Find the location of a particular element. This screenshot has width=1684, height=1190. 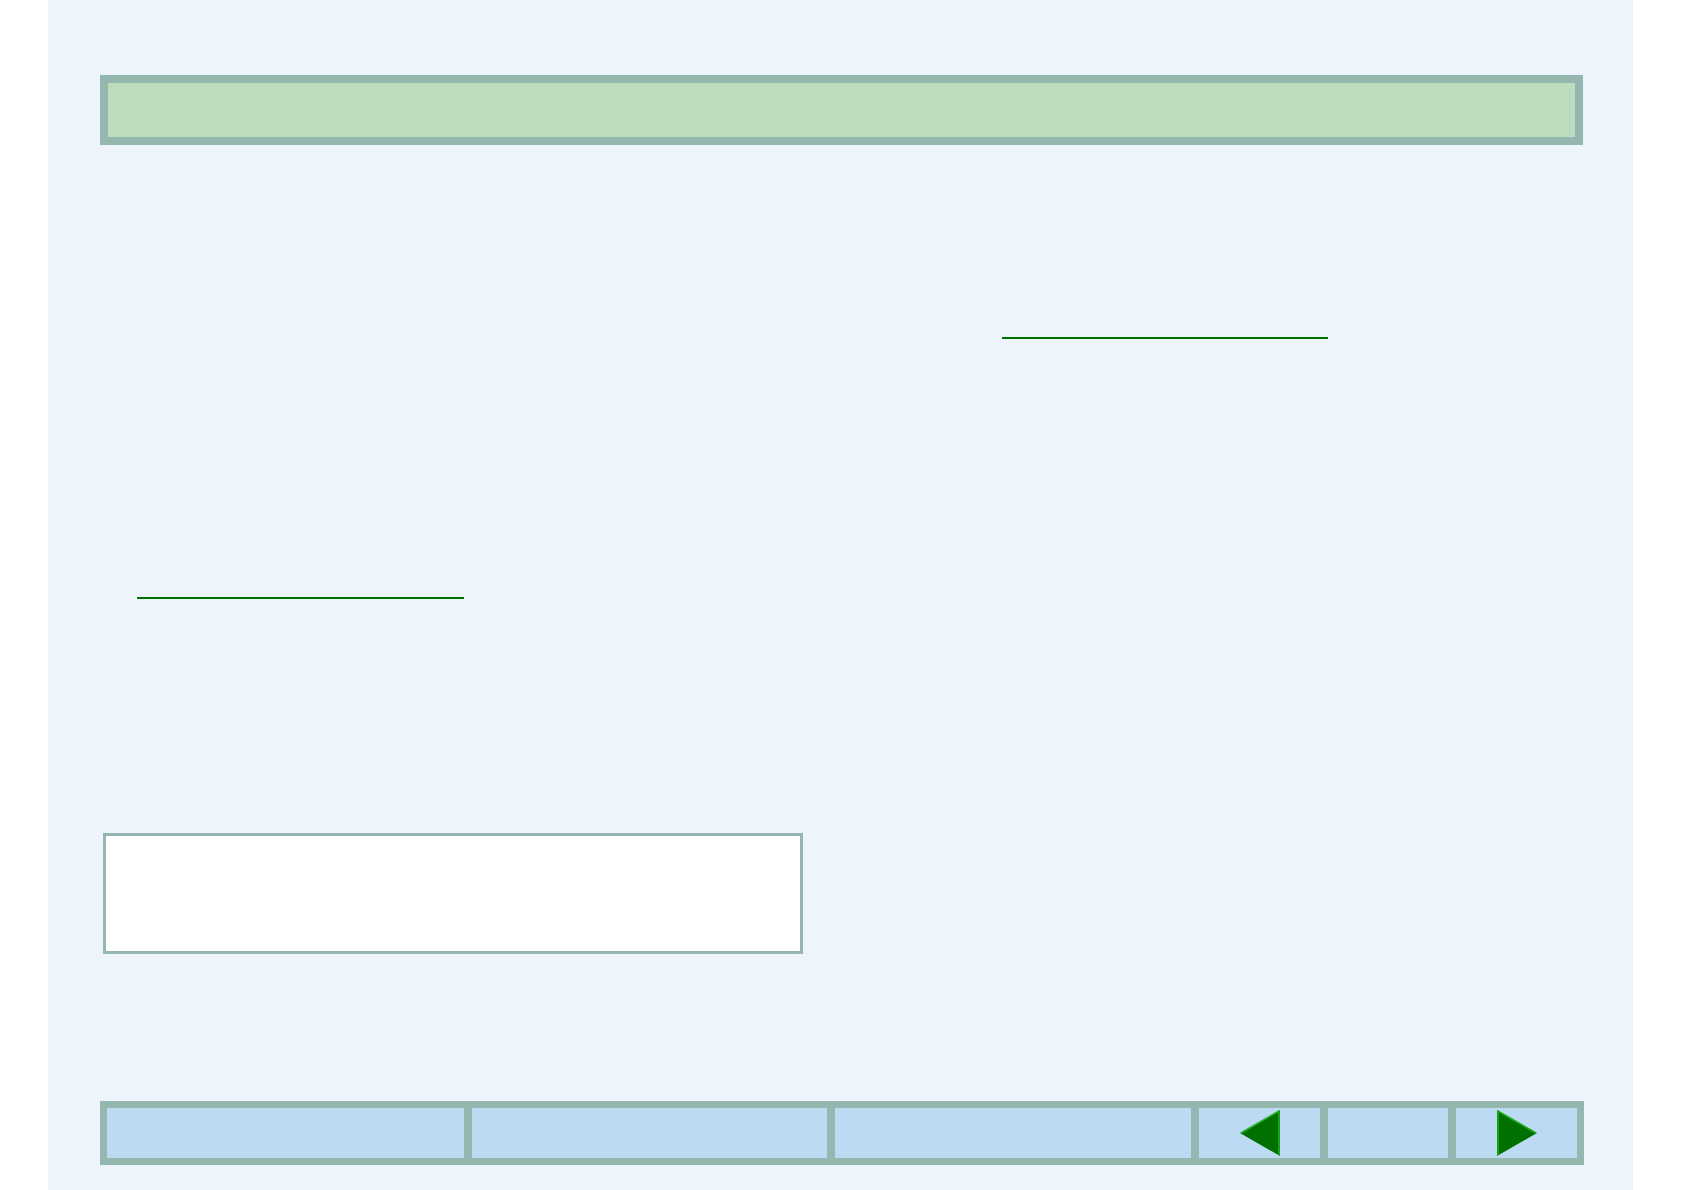

left-arrow-icon is located at coordinates (1259, 1133).